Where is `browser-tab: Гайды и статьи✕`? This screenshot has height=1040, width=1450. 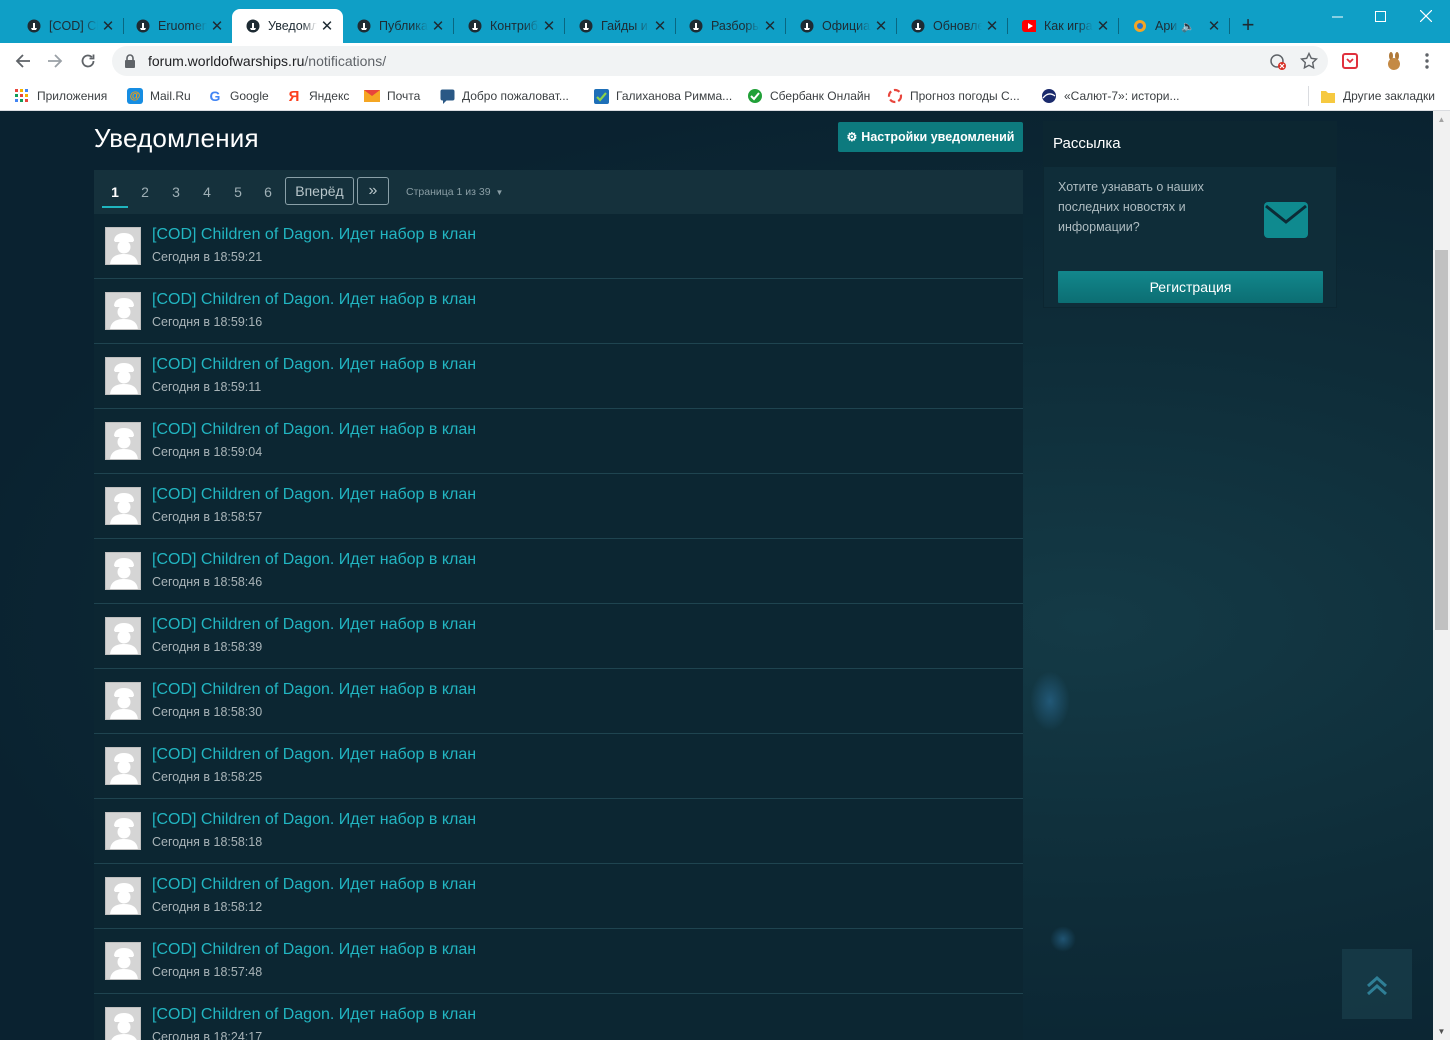 browser-tab: Гайды и статьи✕ is located at coordinates (620, 26).